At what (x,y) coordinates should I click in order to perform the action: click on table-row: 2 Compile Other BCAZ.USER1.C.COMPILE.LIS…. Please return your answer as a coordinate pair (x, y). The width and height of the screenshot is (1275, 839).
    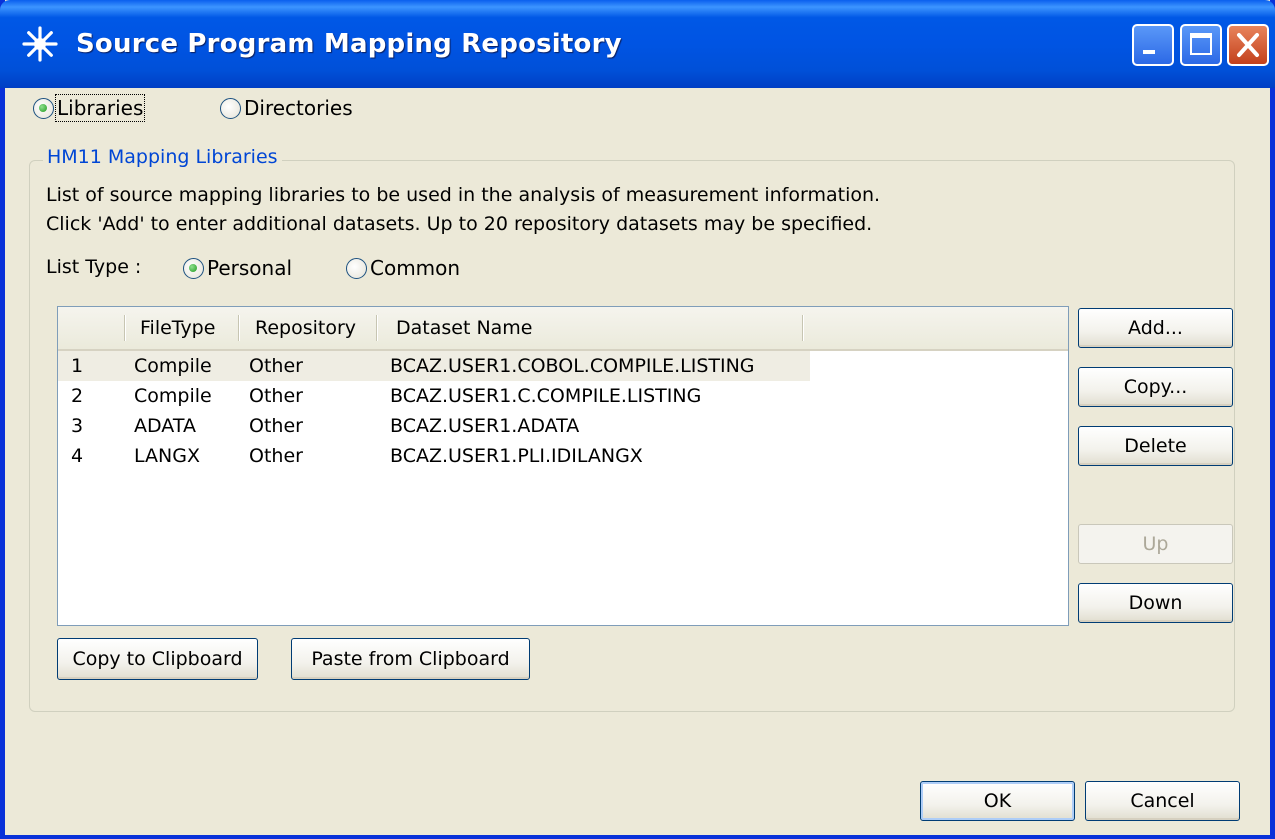
    Looking at the image, I should click on (458, 396).